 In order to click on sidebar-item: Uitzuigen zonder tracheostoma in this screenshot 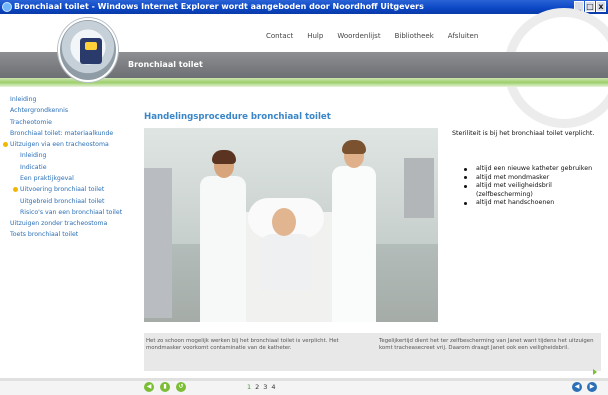, I will do `click(69, 224)`.